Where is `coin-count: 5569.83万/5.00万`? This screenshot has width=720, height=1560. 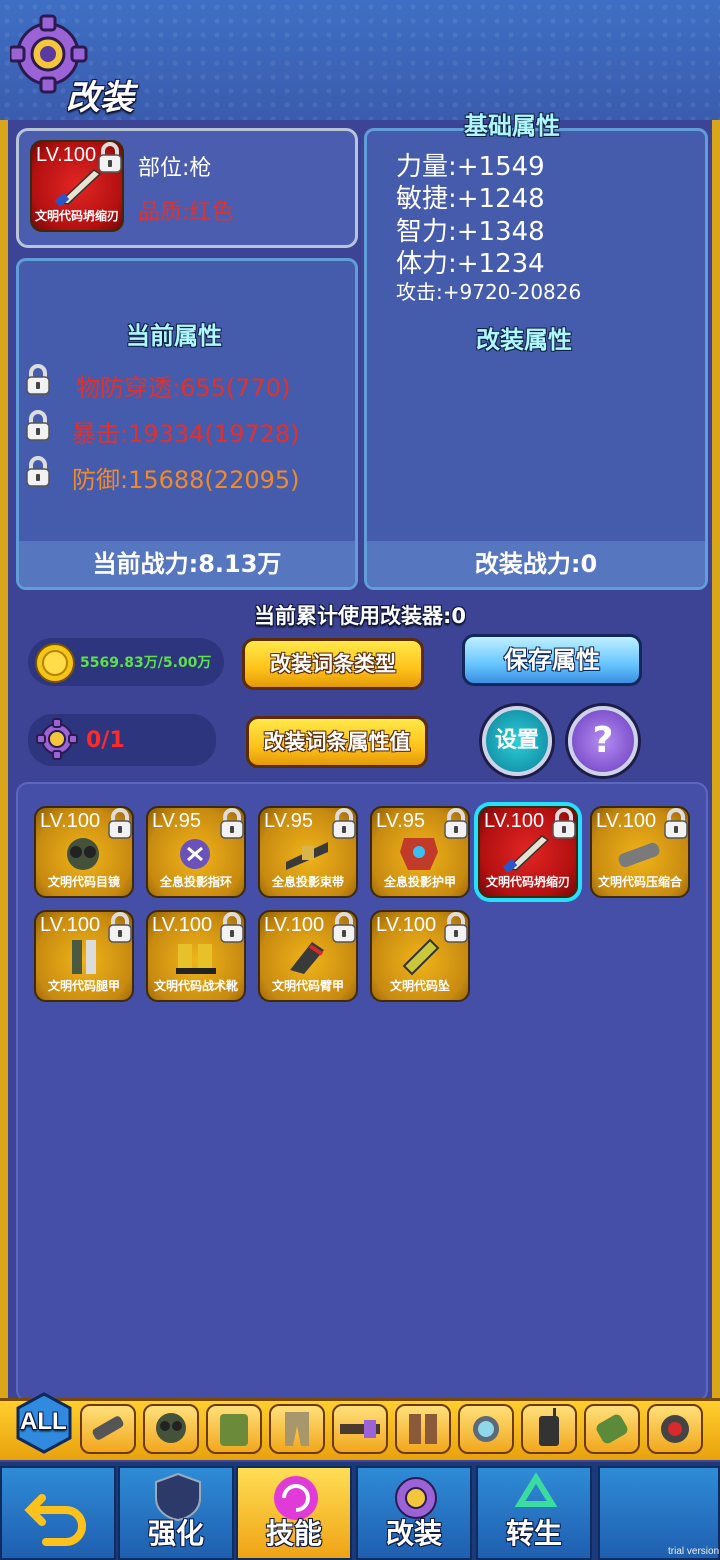
coin-count: 5569.83万/5.00万 is located at coordinates (146, 663).